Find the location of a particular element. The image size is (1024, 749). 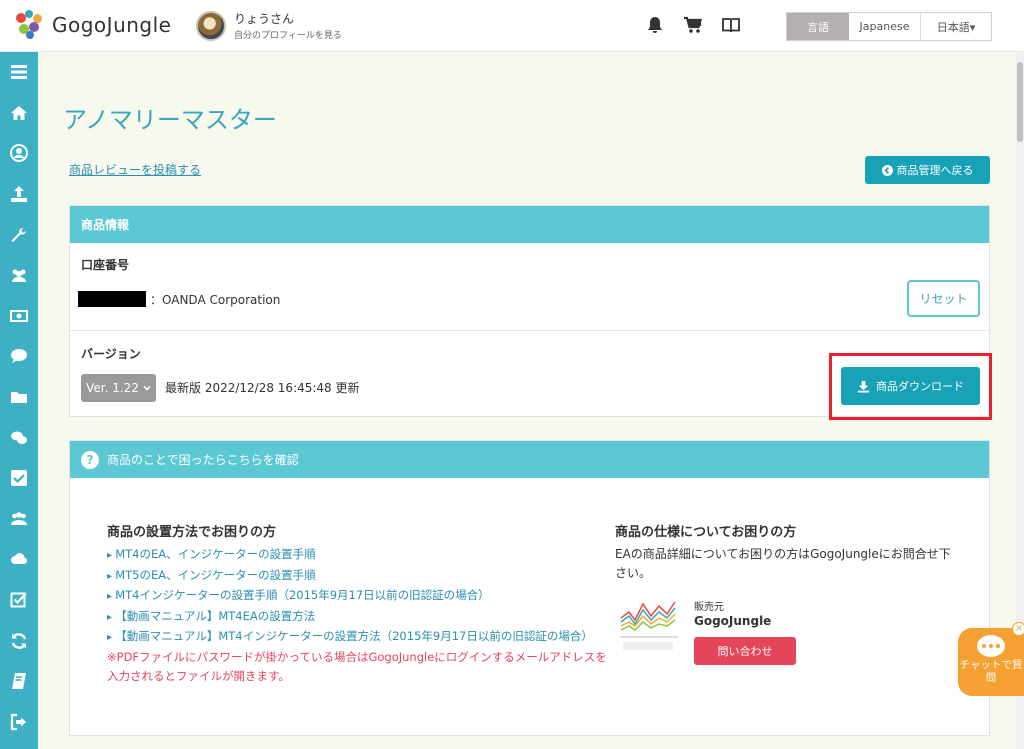

sidebar-item-notebook is located at coordinates (19, 681).